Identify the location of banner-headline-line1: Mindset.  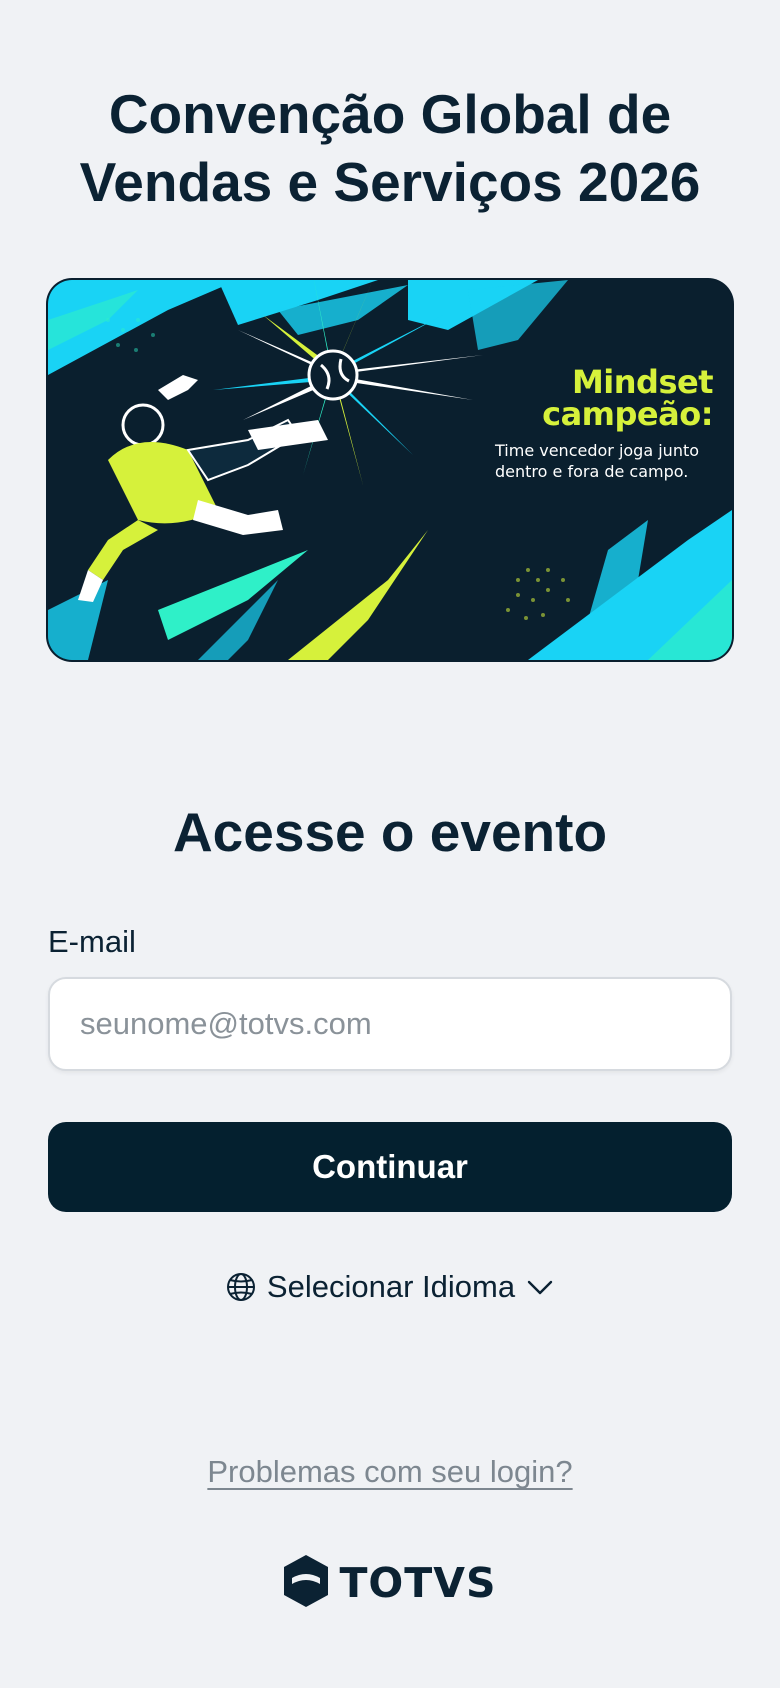
(642, 382).